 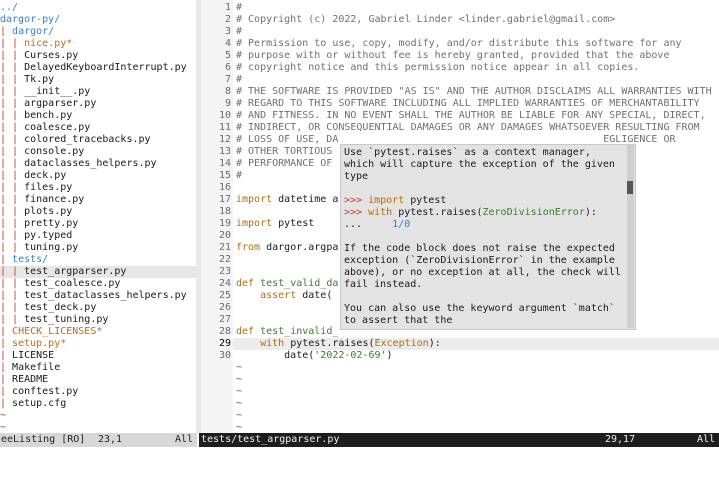 What do you see at coordinates (98, 8) in the screenshot?
I see `tree-directory: ../` at bounding box center [98, 8].